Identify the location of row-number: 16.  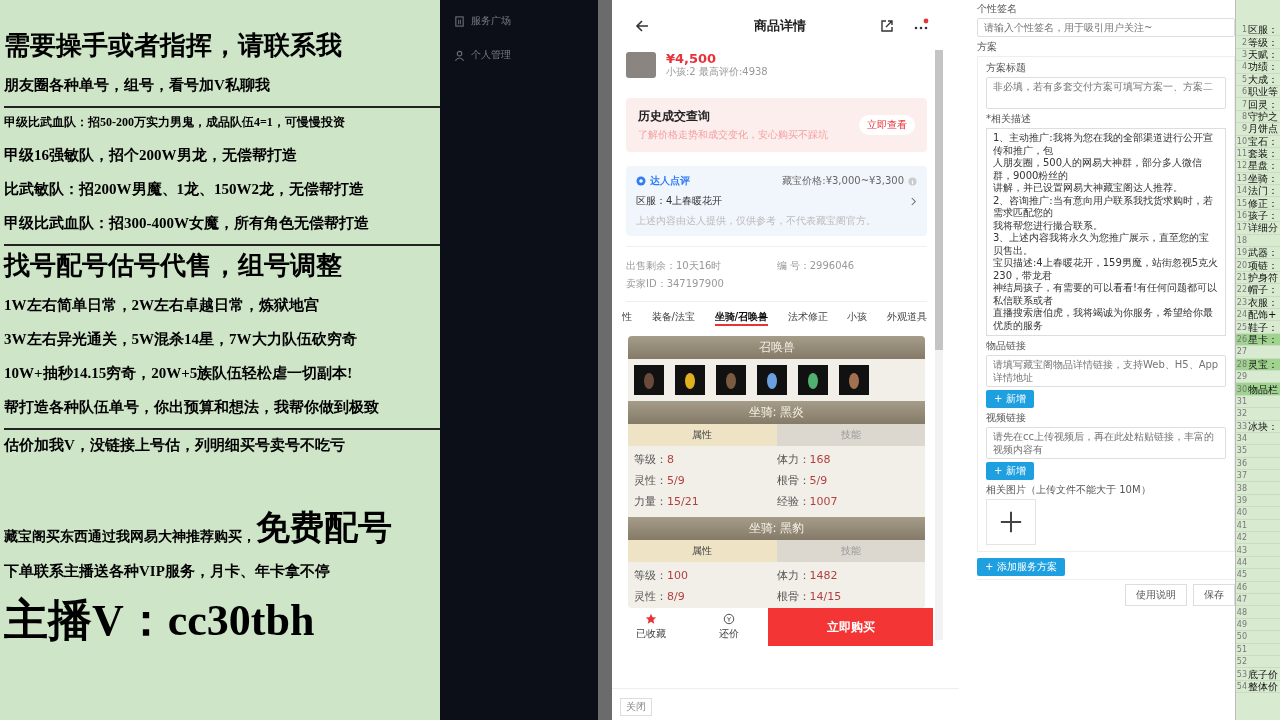
(1241, 216).